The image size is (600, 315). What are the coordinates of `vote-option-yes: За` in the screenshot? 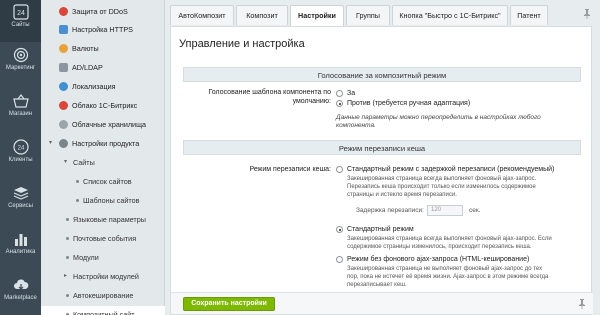 It's located at (351, 93).